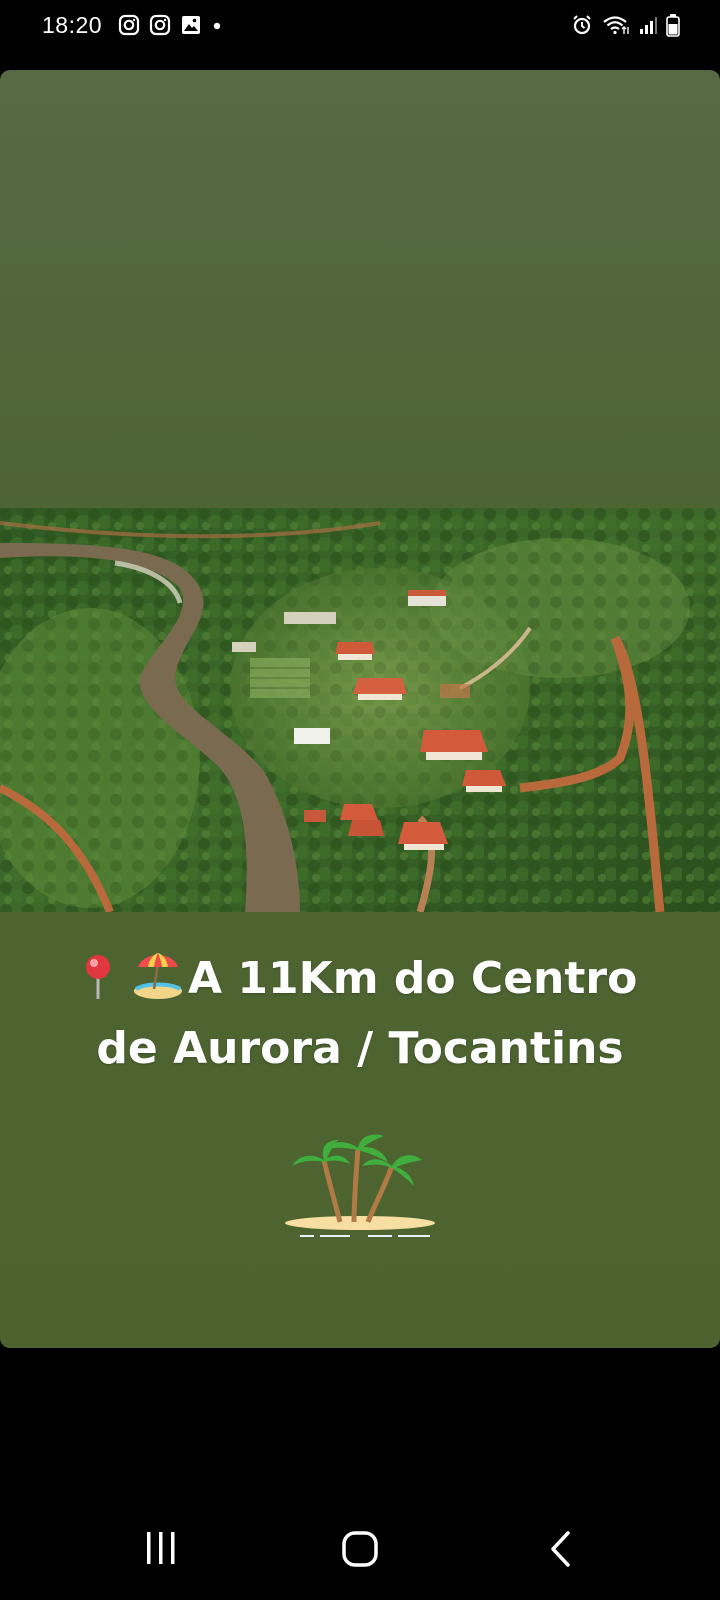 This screenshot has height=1600, width=720. What do you see at coordinates (191, 25) in the screenshot?
I see `gallery-icon` at bounding box center [191, 25].